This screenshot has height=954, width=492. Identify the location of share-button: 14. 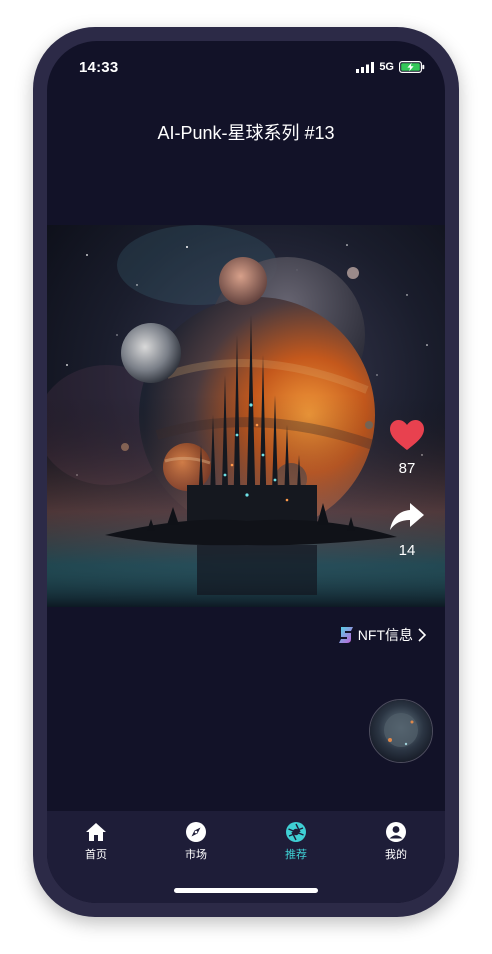
(407, 530).